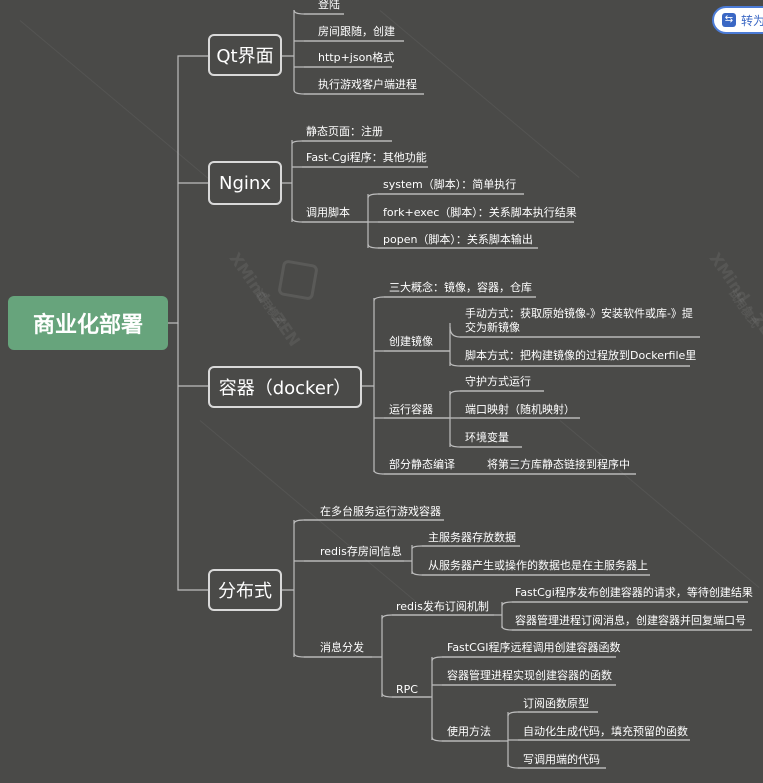 Image resolution: width=763 pixels, height=783 pixels. I want to click on subtopic-redis-pubsub: redis发布订阅机制, so click(442, 607).